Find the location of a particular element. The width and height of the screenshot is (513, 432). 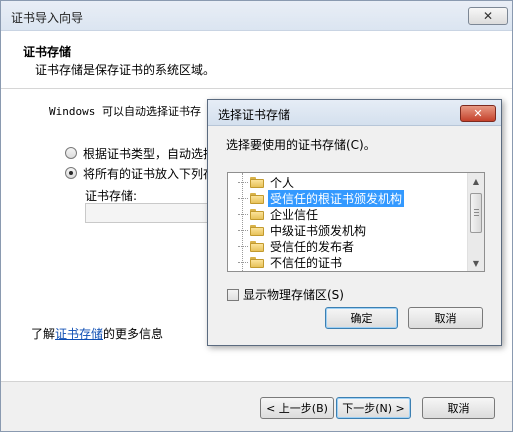

tree-scrollbar: ▲ ▼ is located at coordinates (475, 222).